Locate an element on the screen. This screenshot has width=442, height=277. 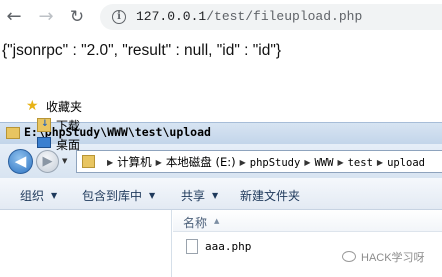
include-in-library-button: 包含到库中 ▼ is located at coordinates (118, 195).